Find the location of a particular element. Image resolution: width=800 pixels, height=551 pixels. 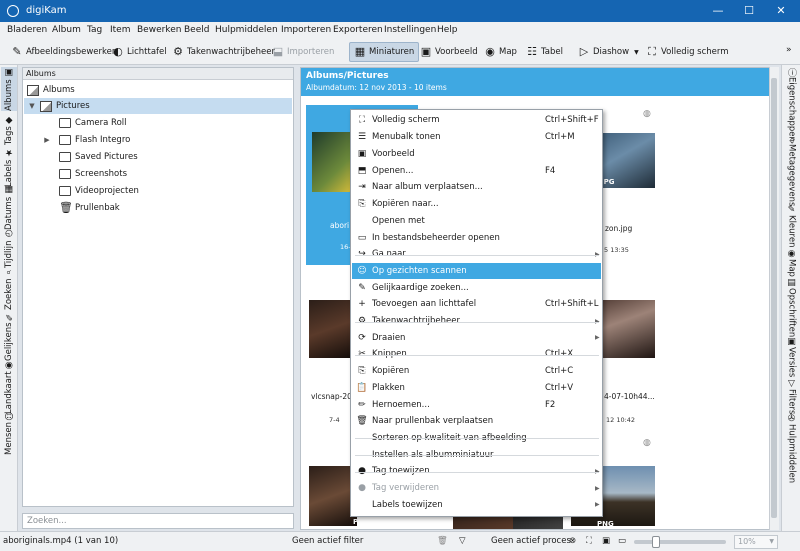

tree-item-flash-integro: ▶ Flash Integro is located at coordinates (86, 140).